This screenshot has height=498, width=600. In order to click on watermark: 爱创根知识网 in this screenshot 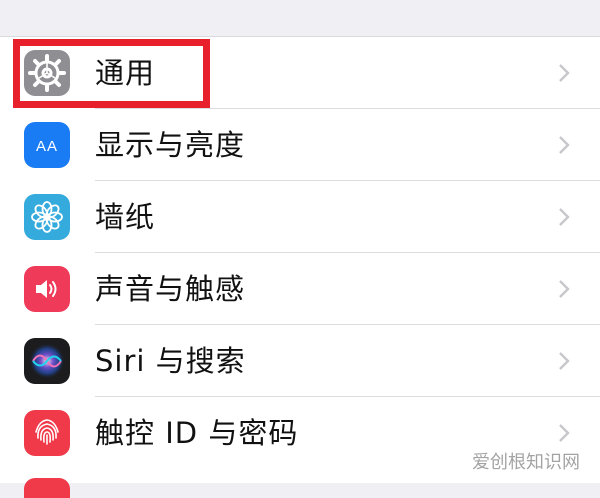, I will do `click(526, 462)`.